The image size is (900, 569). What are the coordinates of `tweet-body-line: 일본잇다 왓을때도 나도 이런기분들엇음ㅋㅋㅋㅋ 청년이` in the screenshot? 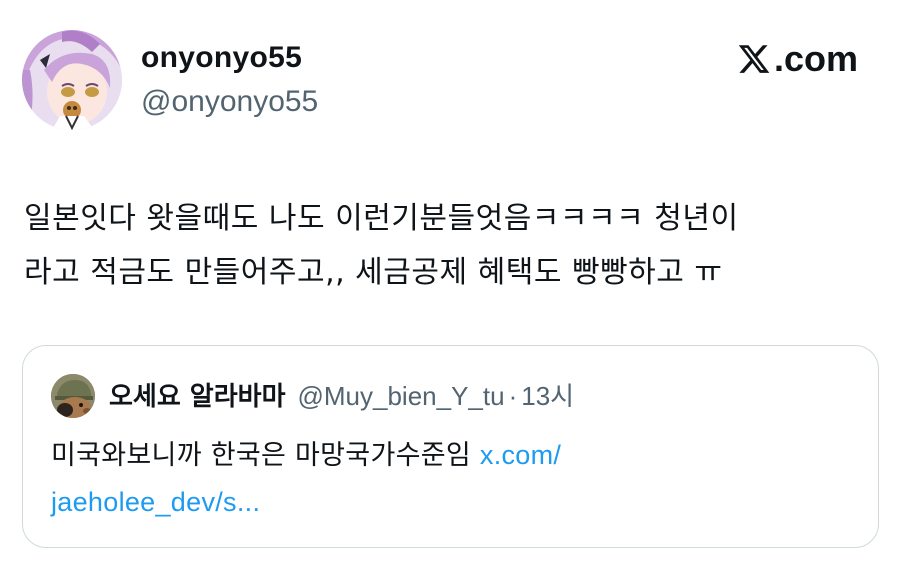 It's located at (381, 218).